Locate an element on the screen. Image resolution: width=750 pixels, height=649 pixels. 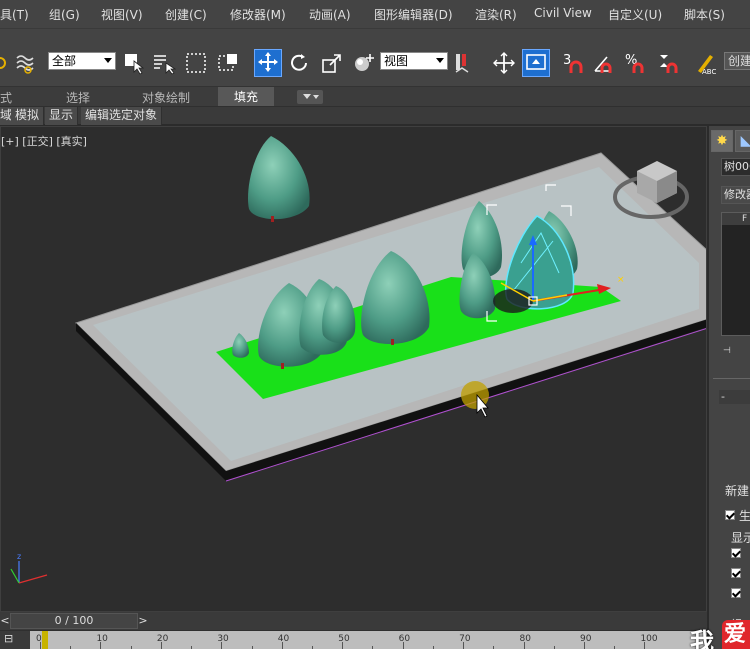
timeline-label: 80 is located at coordinates (525, 639).